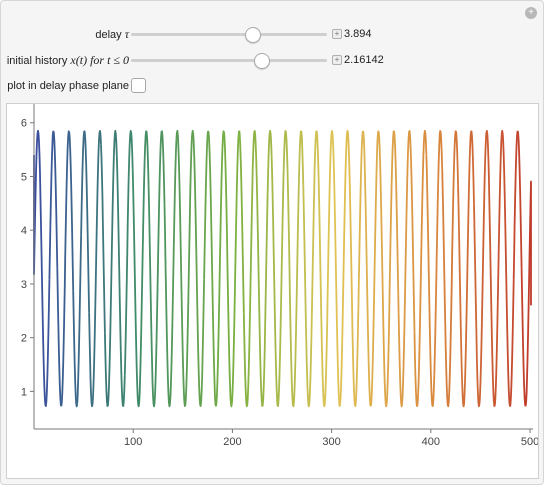 The width and height of the screenshot is (544, 485). Describe the element at coordinates (24, 124) in the screenshot. I see `y-tick-label: 6` at that location.